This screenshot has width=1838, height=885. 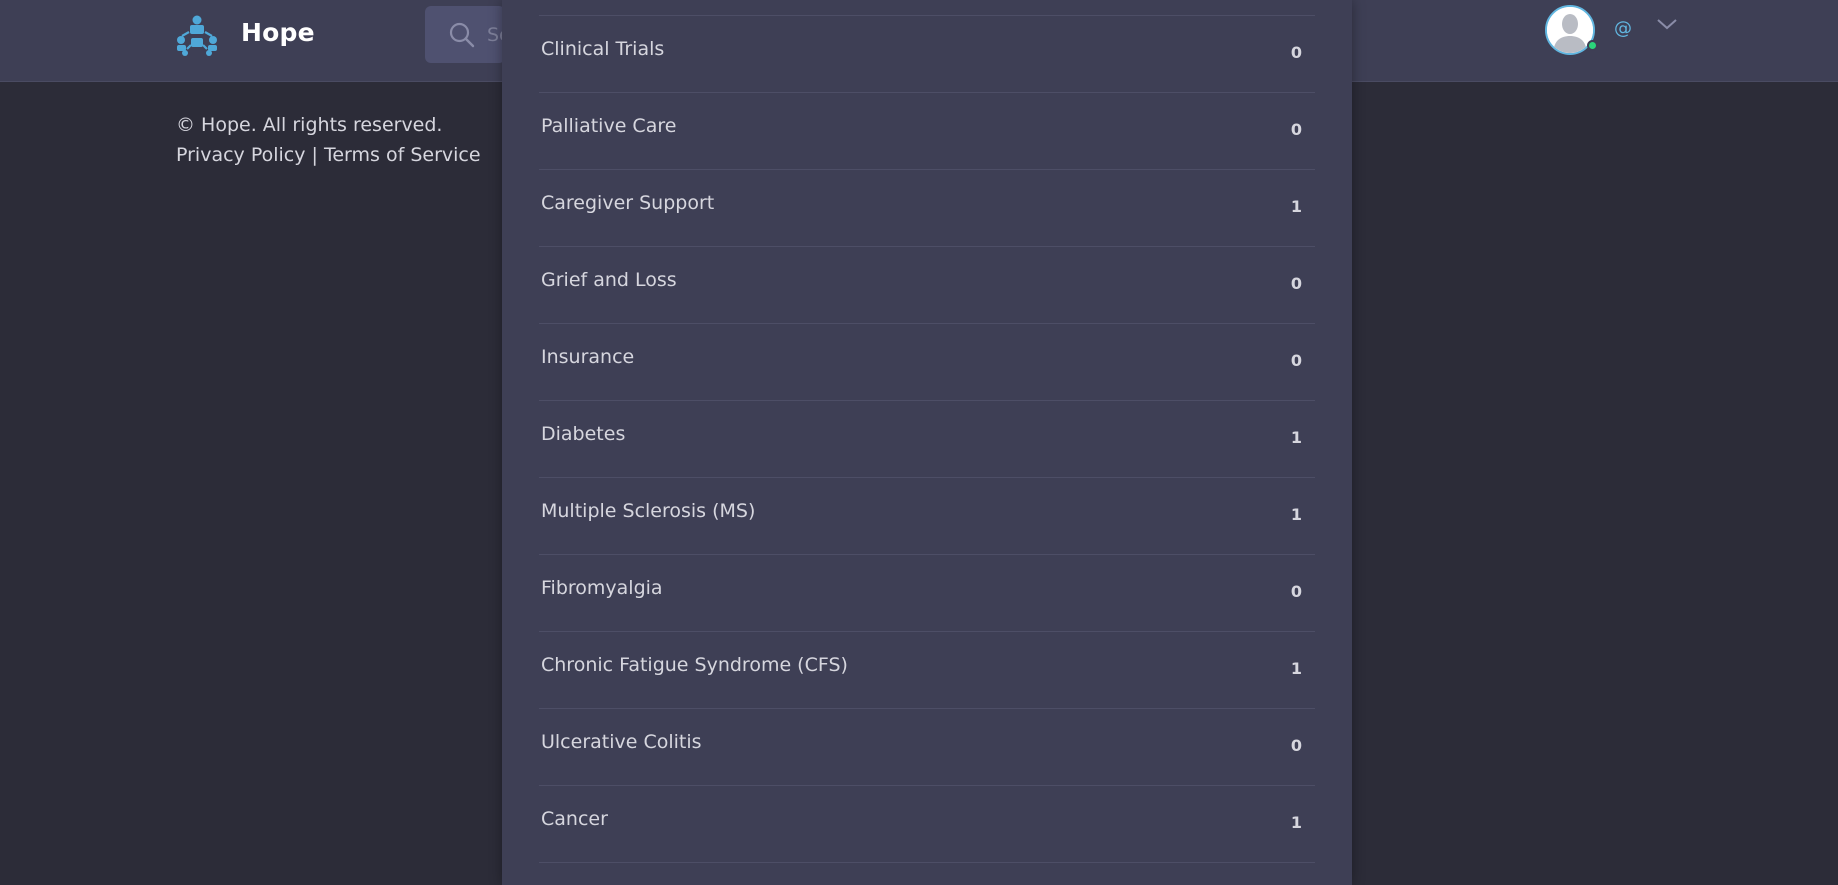 I want to click on topic-row-chronic-fatigue-syndrome: Chronic Fatigue Syndrome (CFS) 1, so click(x=927, y=670).